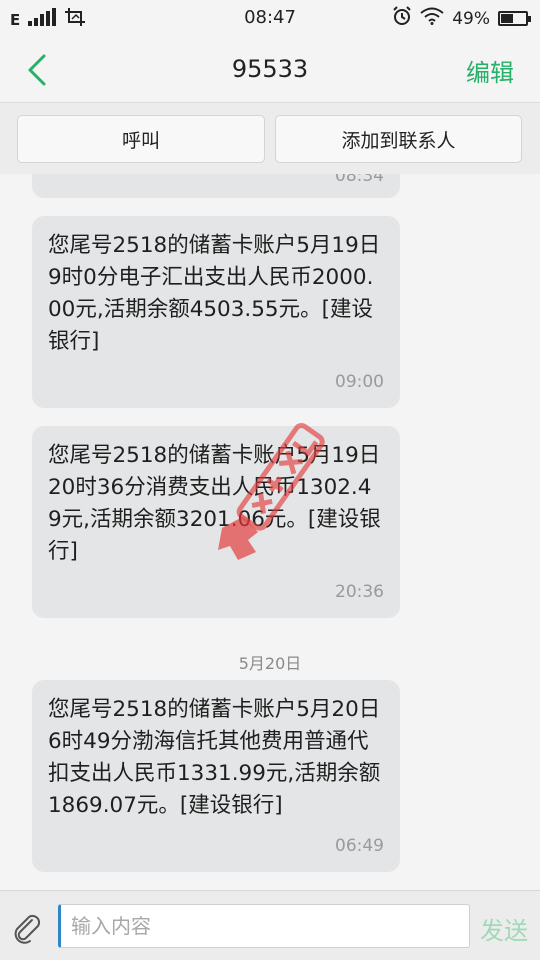 This screenshot has height=960, width=540. Describe the element at coordinates (514, 18) in the screenshot. I see `battery-icon` at that location.